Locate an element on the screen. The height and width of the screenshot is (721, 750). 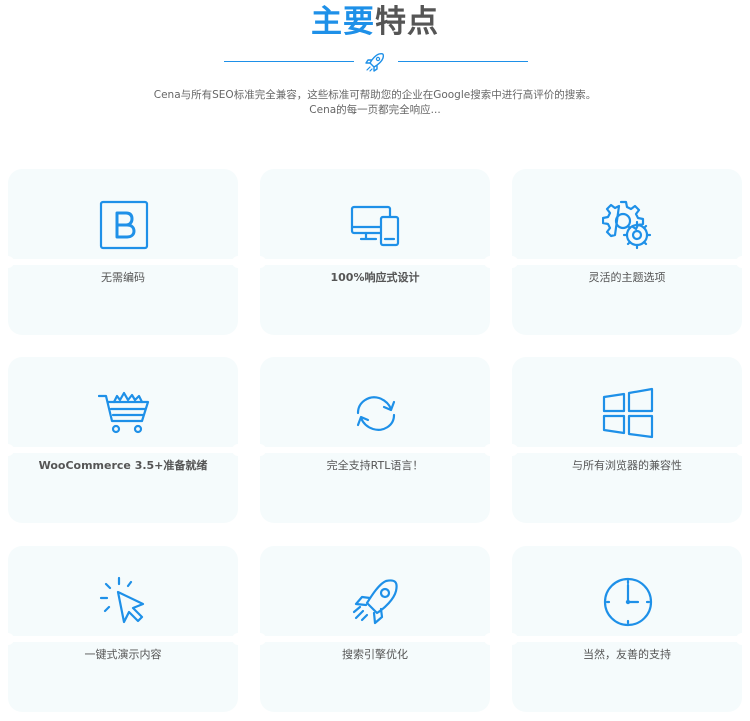
feature-label: 搜索引擎优化 is located at coordinates (375, 654).